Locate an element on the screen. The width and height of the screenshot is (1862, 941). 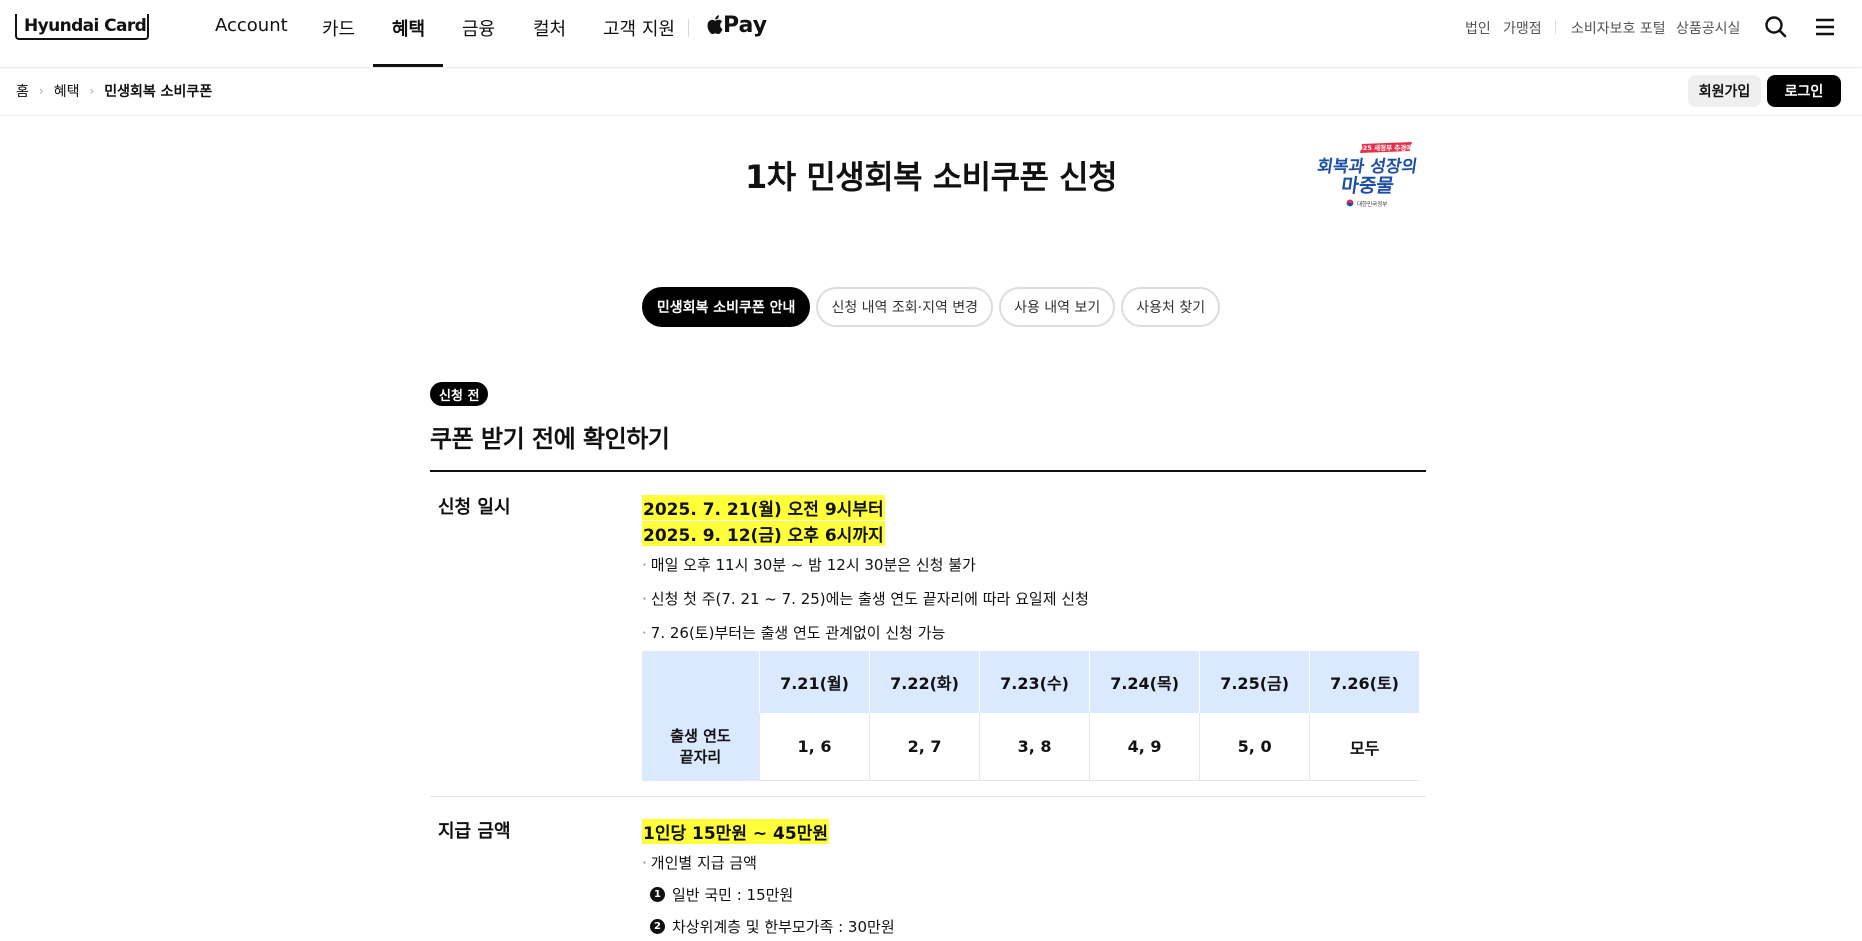
divider is located at coordinates (931, 115).